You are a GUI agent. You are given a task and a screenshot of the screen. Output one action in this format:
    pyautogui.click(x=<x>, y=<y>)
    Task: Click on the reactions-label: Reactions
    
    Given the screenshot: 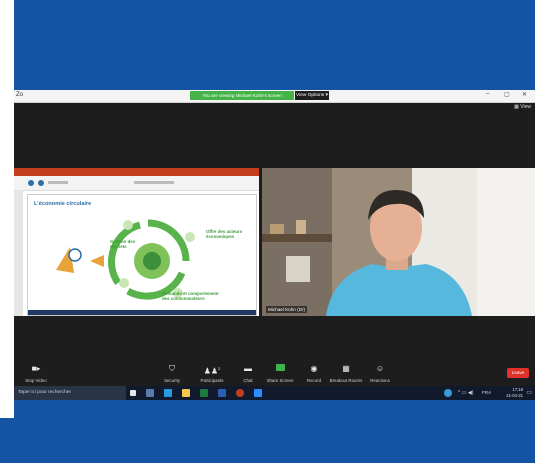 What is the action you would take?
    pyautogui.click(x=380, y=380)
    